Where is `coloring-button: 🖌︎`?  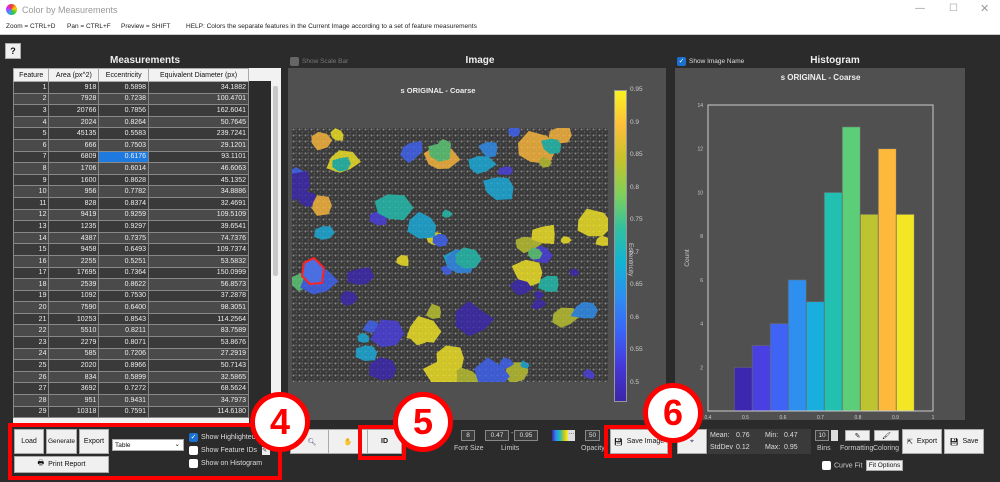
coloring-button: 🖌︎ is located at coordinates (886, 435).